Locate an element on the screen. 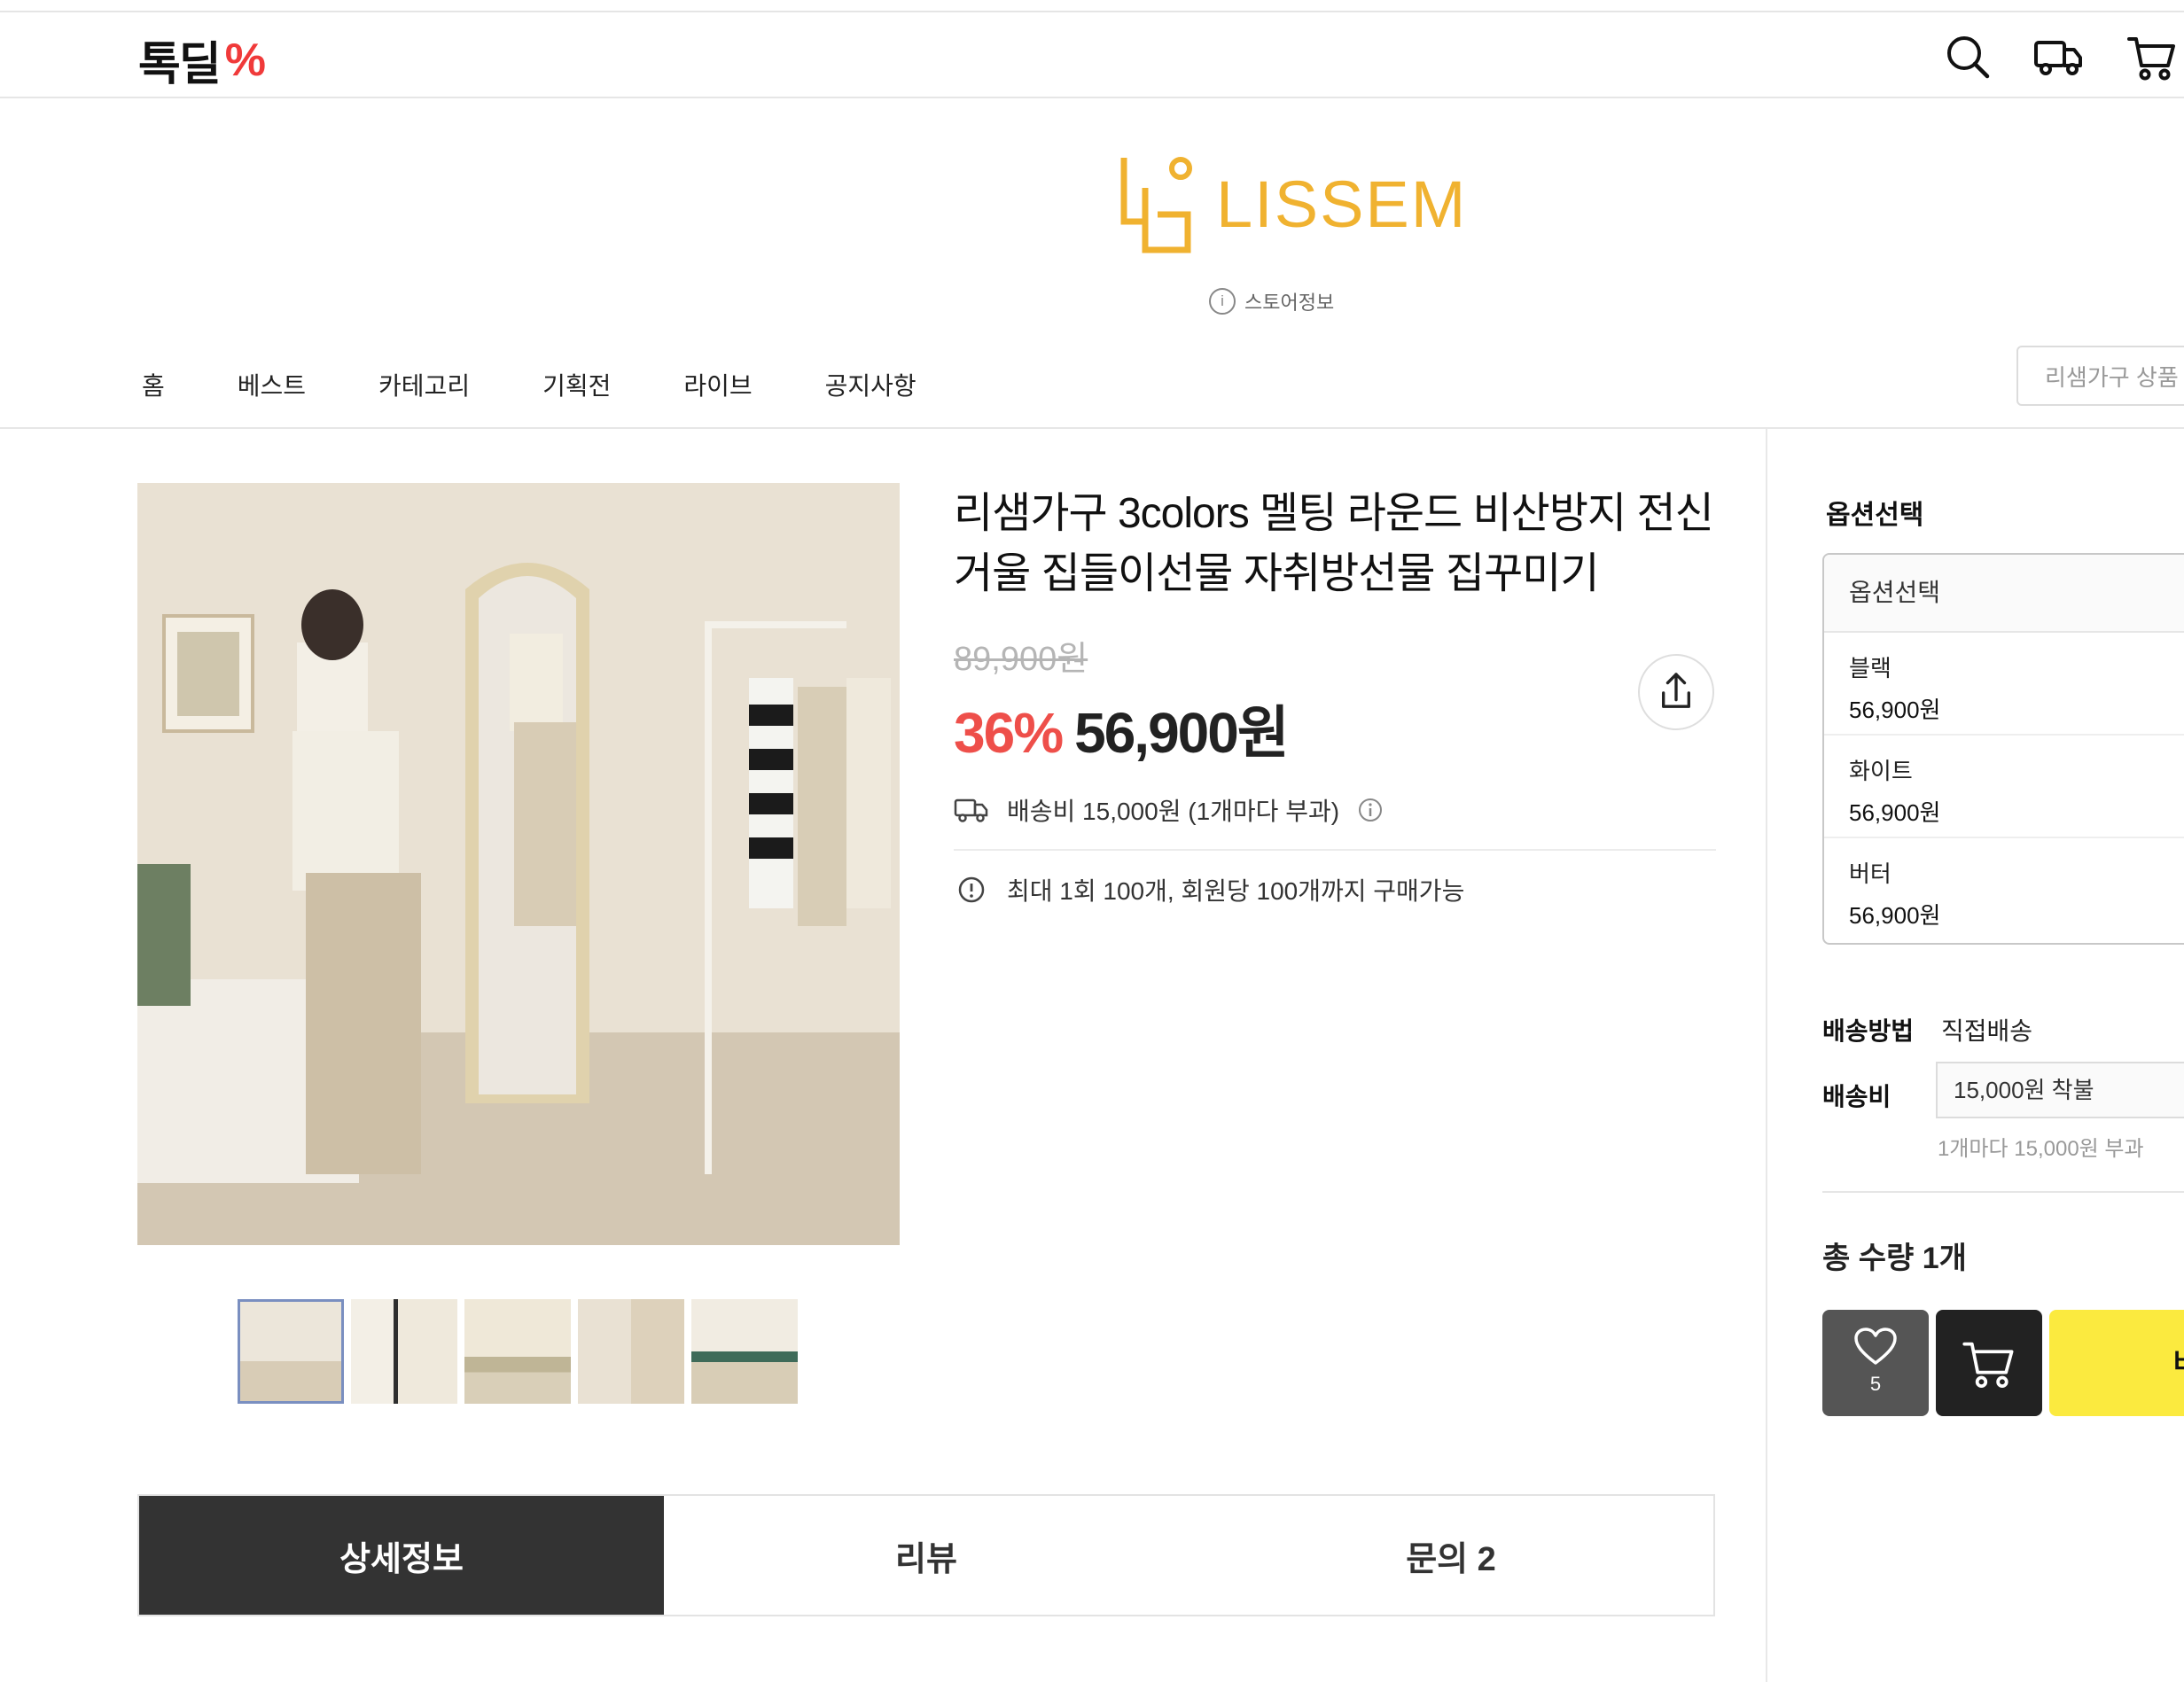 This screenshot has height=1682, width=2184. sidebar-divider is located at coordinates (1766, 1055).